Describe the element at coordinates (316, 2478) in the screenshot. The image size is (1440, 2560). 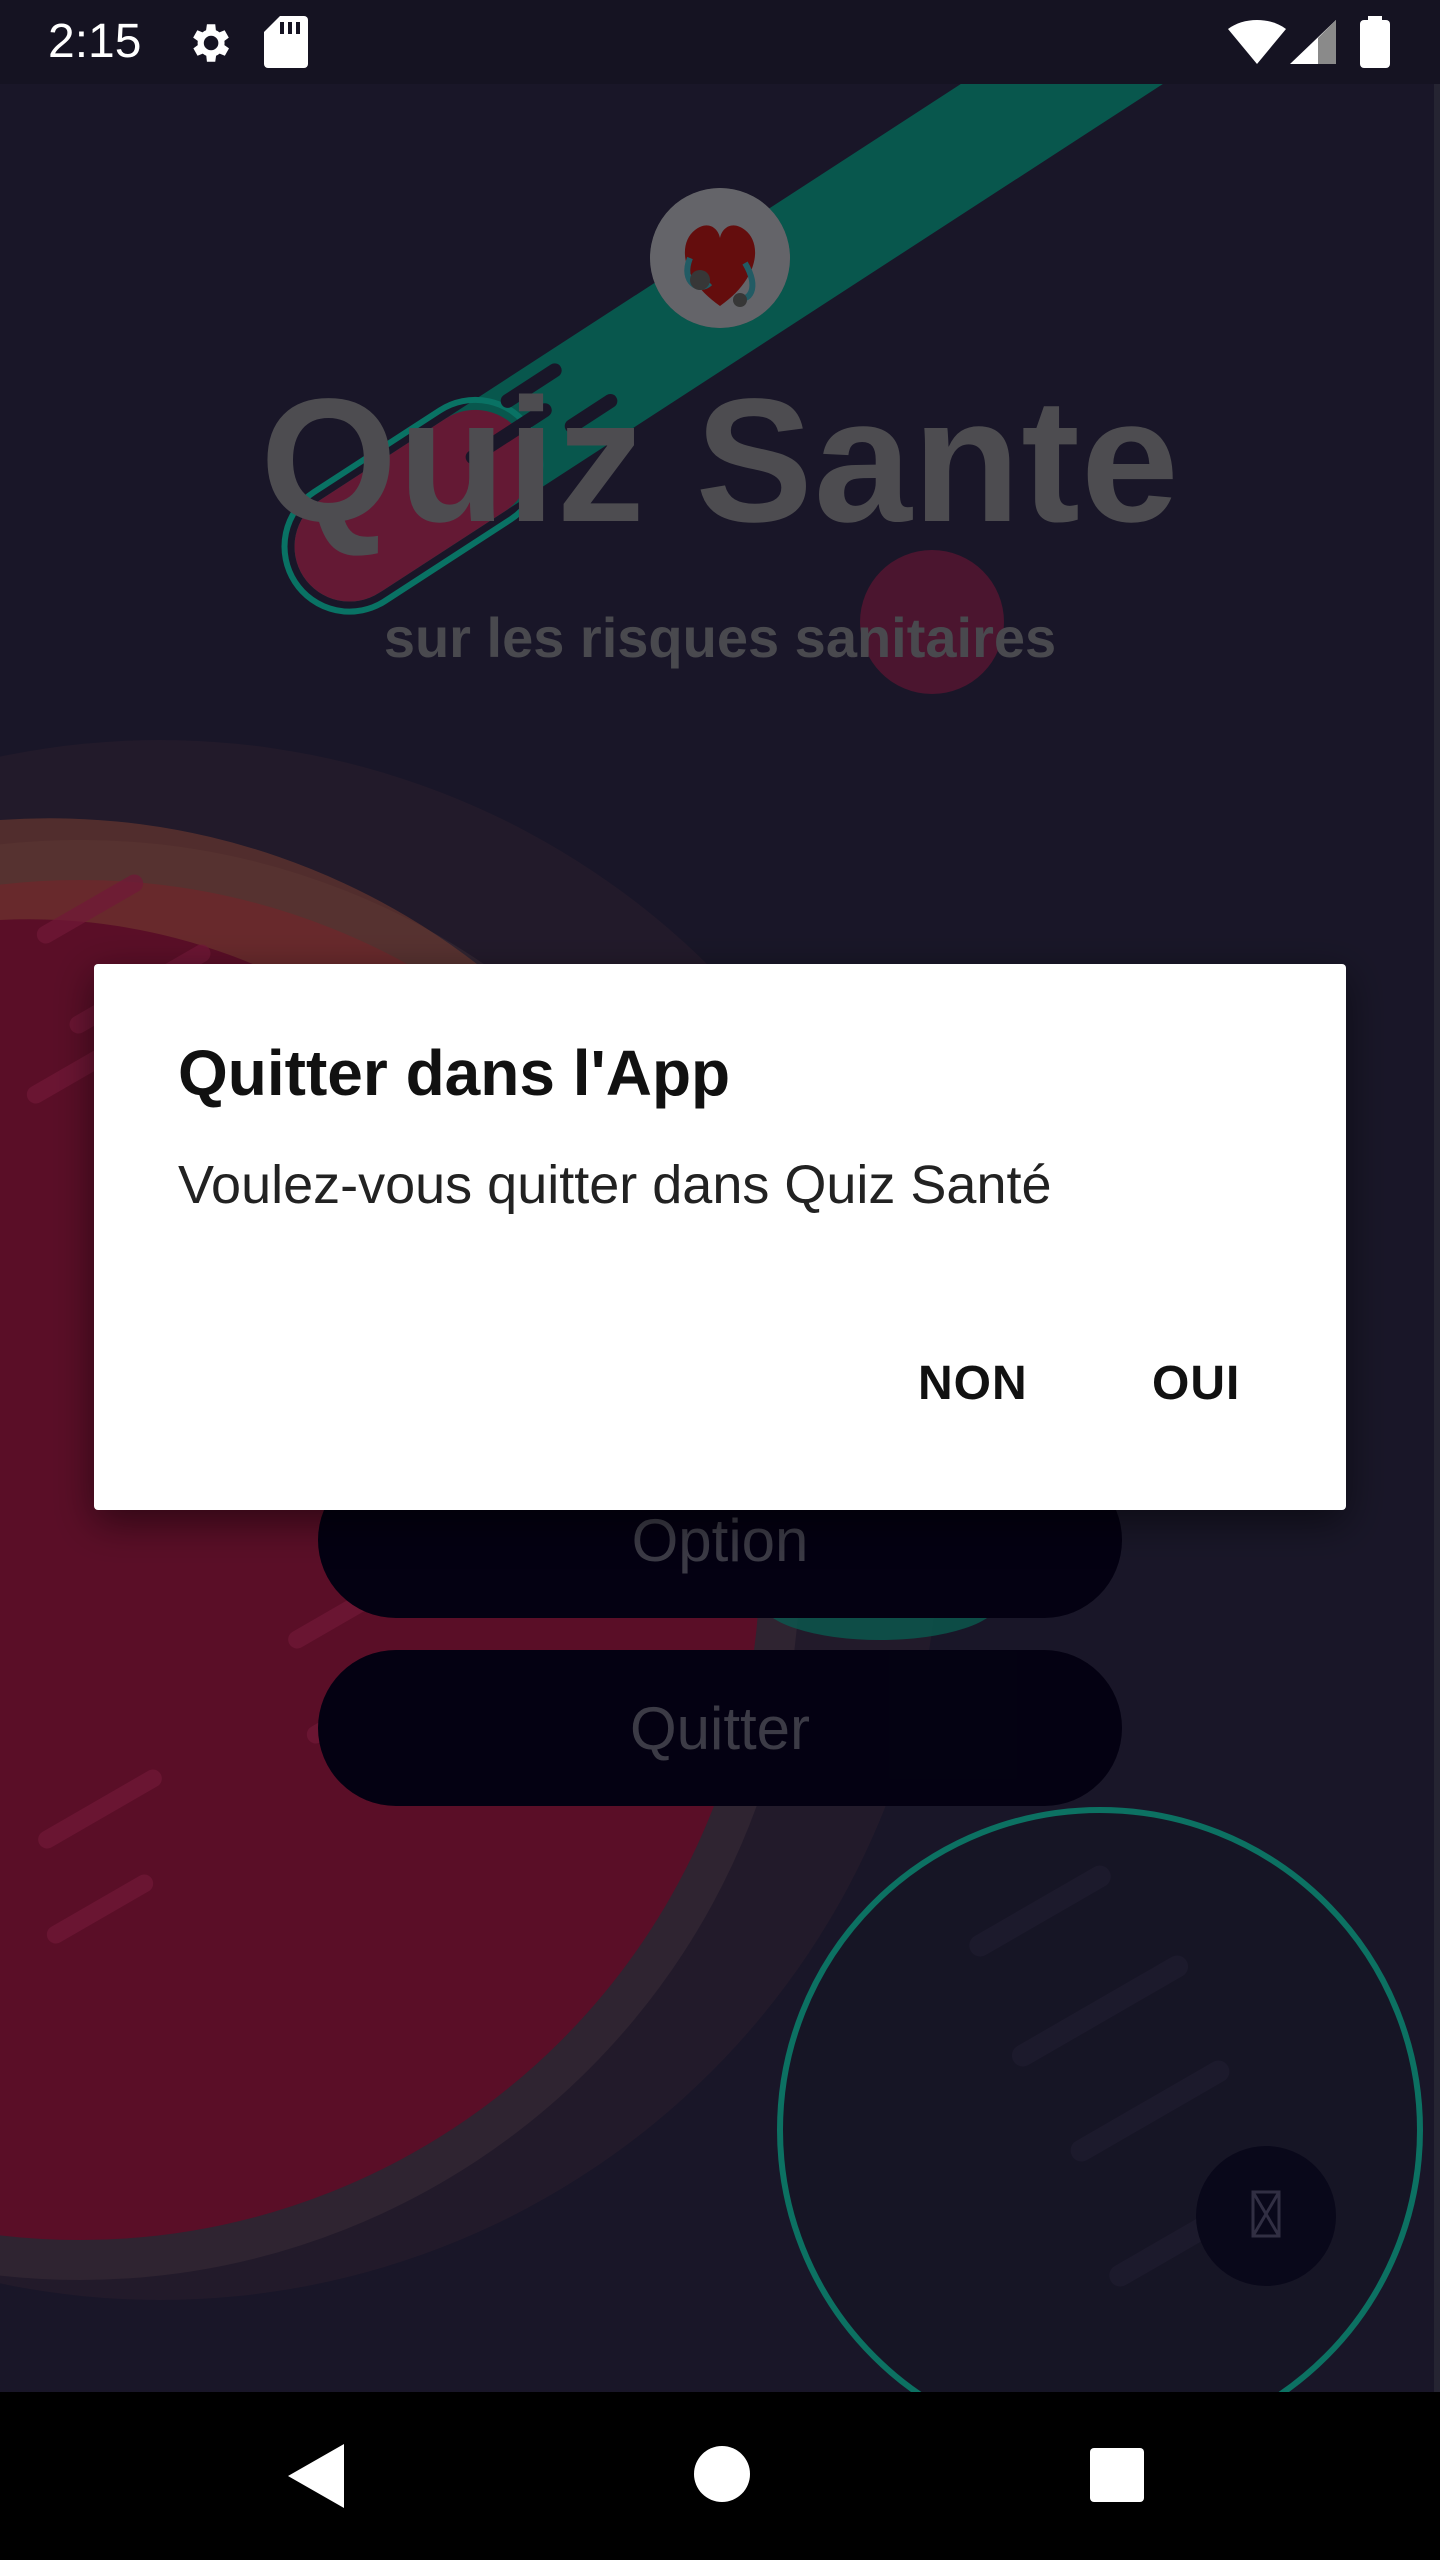
I see `back-icon` at that location.